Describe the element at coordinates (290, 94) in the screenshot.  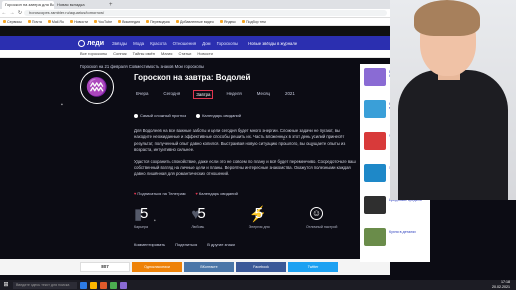
I see `tab-year: 2021` at that location.